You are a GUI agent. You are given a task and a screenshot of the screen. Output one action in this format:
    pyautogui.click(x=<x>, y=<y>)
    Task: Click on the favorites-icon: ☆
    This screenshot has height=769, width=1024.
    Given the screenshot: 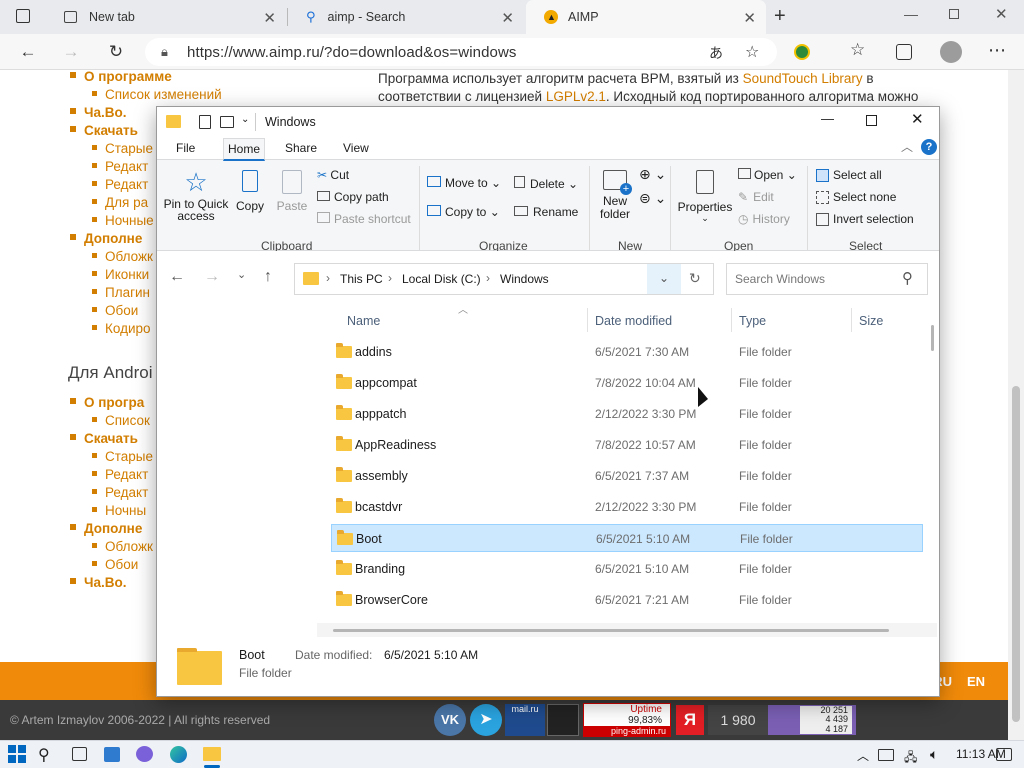 What is the action you would take?
    pyautogui.click(x=857, y=50)
    